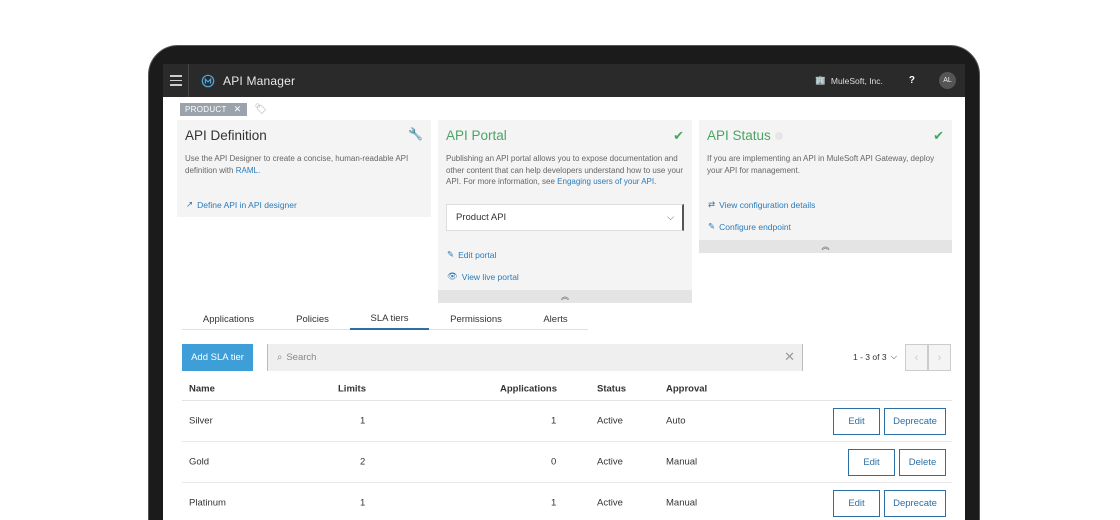 The image size is (1120, 520). Describe the element at coordinates (415, 134) in the screenshot. I see `wrench-icon: 🔧` at that location.